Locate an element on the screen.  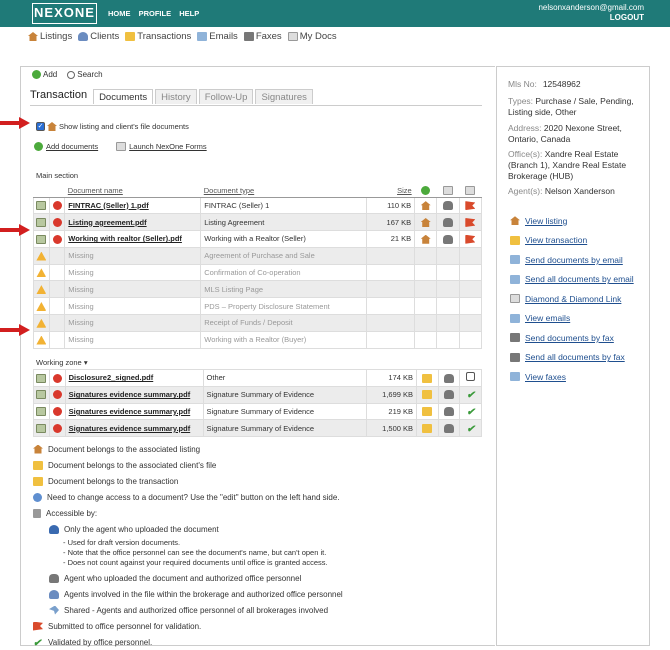
document-name: FINTRAC (Seller) 1.pdf is located at coordinates (133, 205).